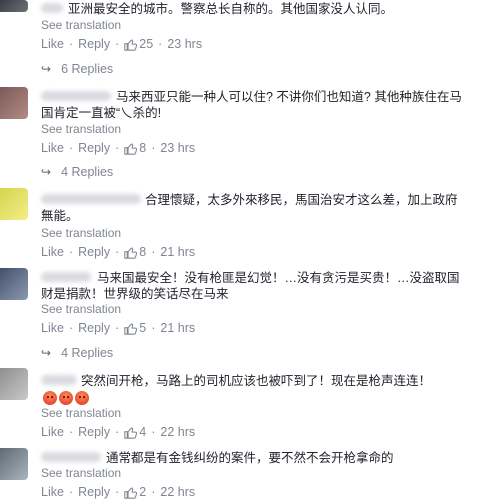 This screenshot has width=479, height=500. Describe the element at coordinates (143, 492) in the screenshot. I see `like-count: 2` at that location.